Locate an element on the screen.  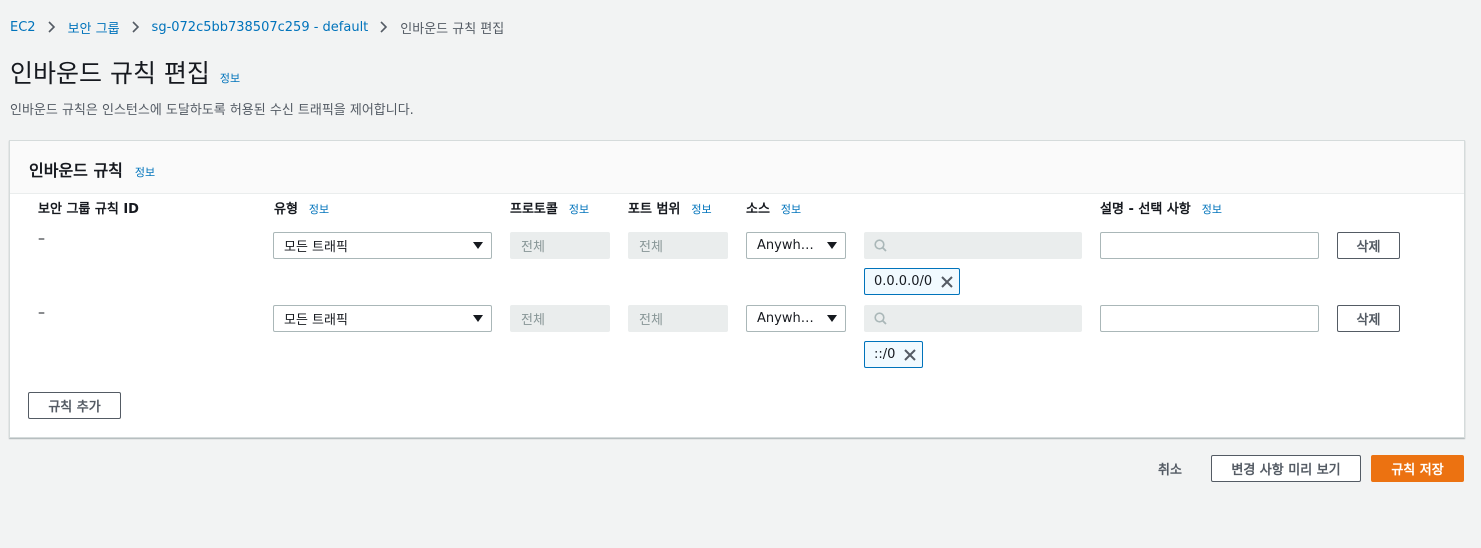
add-rule-button: 규칙 추가 is located at coordinates (74, 405).